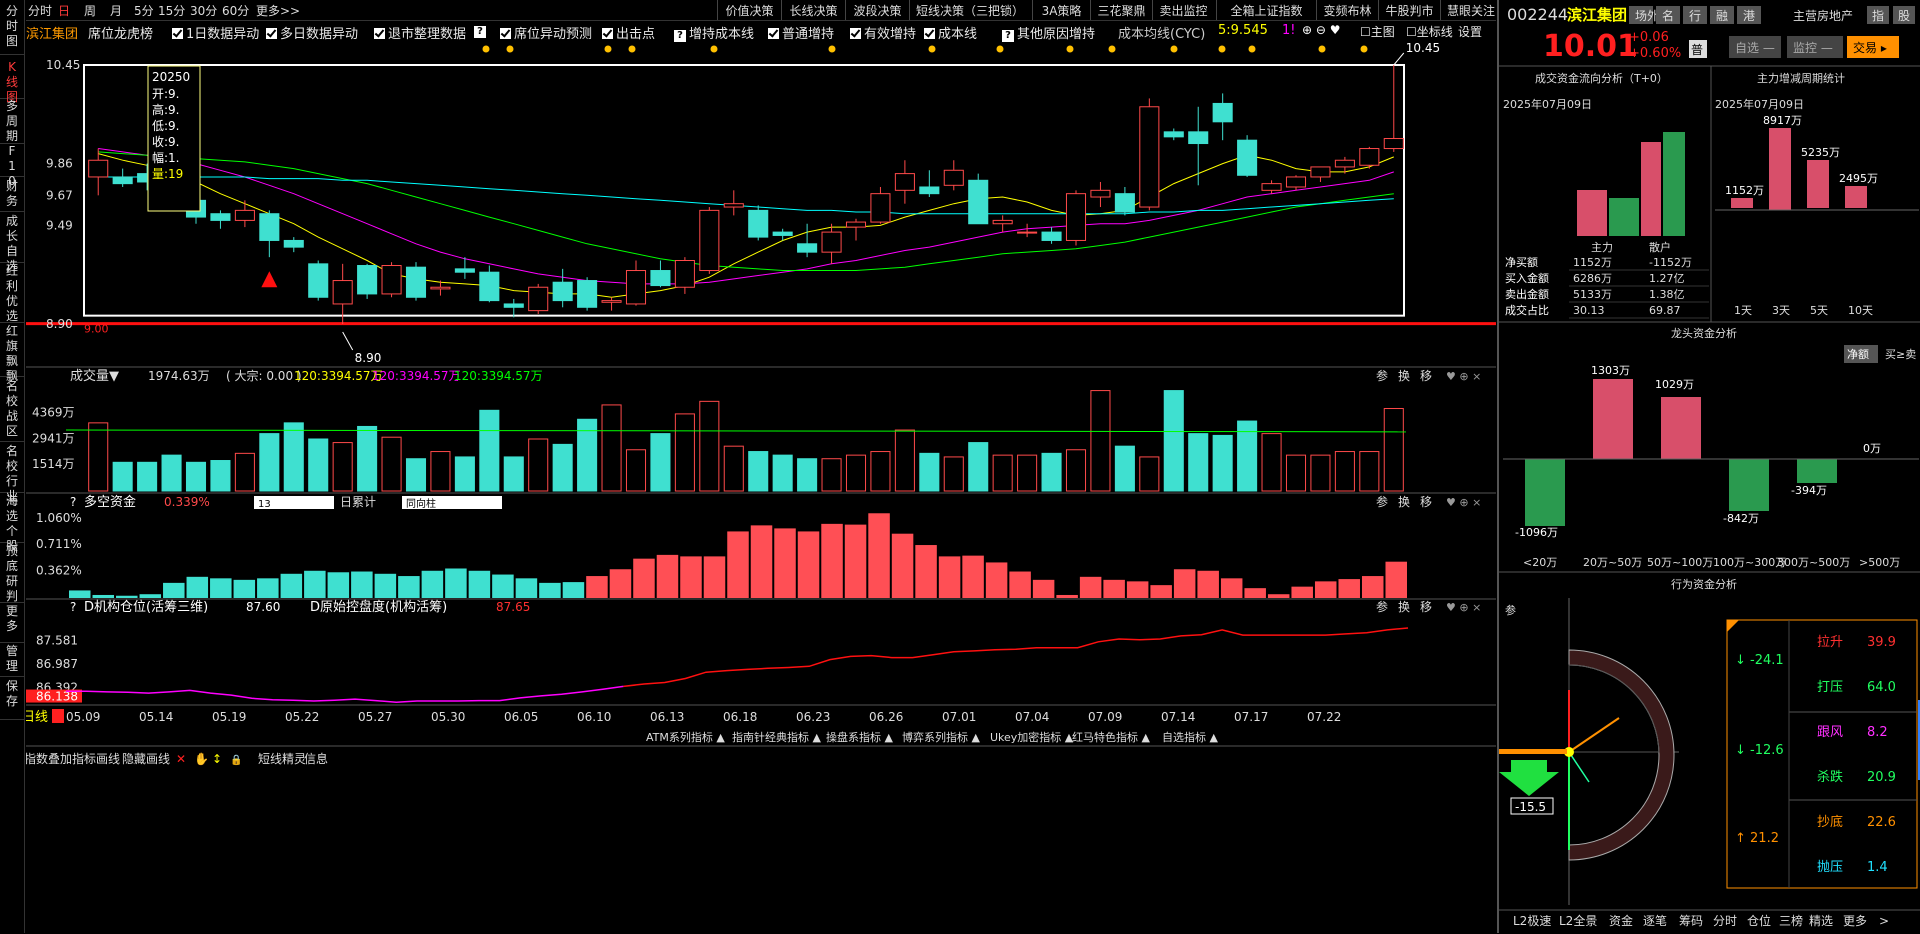  Describe the element at coordinates (1470, 31) in the screenshot. I see `settings-button: 设置` at that location.